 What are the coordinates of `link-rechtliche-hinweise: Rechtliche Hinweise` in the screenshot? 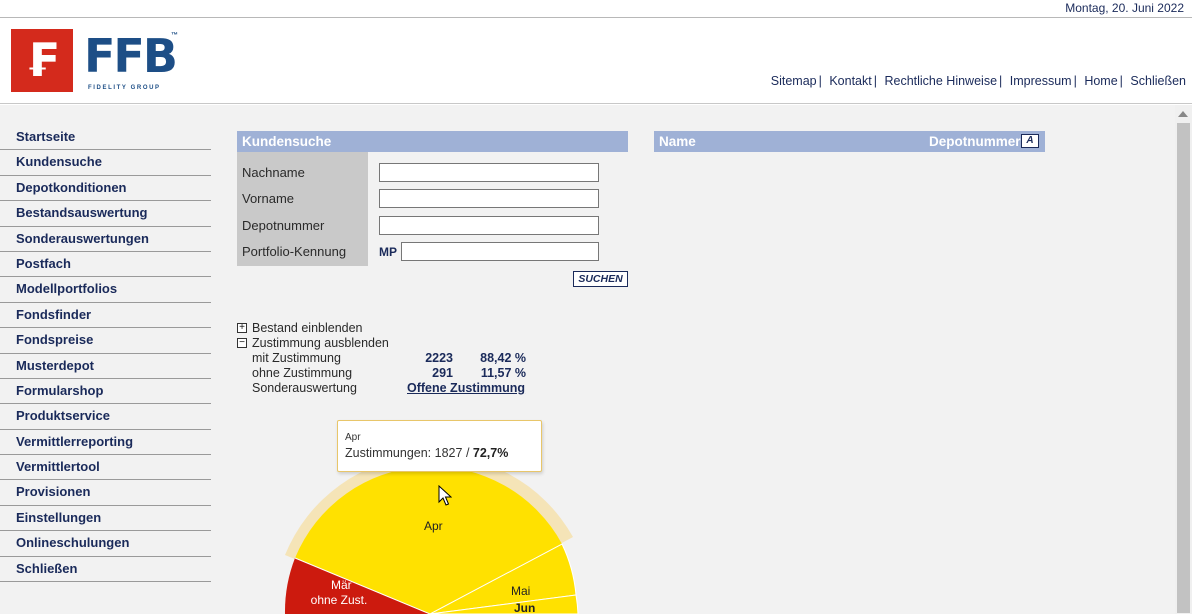 It's located at (940, 81).